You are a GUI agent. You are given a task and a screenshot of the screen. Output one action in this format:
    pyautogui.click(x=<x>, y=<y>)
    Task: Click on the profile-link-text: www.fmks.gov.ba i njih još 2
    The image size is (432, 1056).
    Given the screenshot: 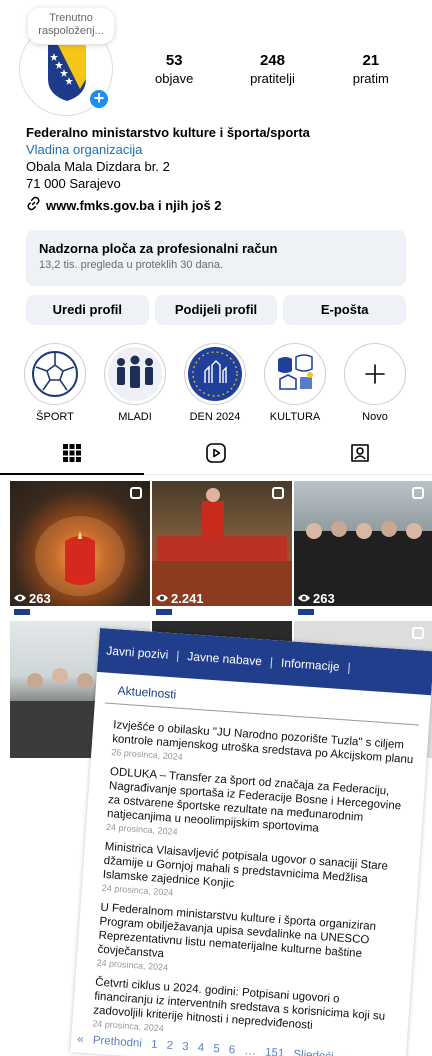 What is the action you would take?
    pyautogui.click(x=134, y=205)
    